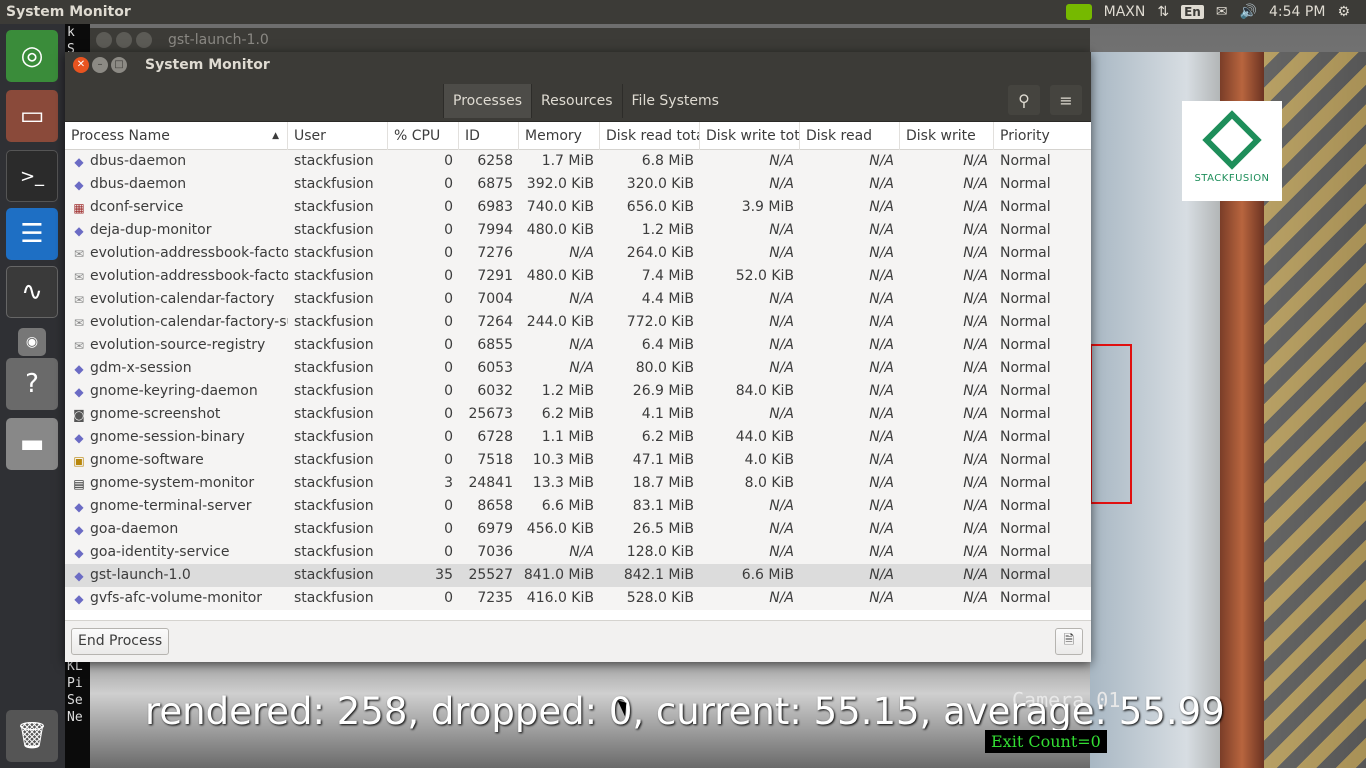 This screenshot has height=768, width=1366. What do you see at coordinates (663, 483) in the screenshot?
I see `cell-disk-read-total: 18.7 MiB` at bounding box center [663, 483].